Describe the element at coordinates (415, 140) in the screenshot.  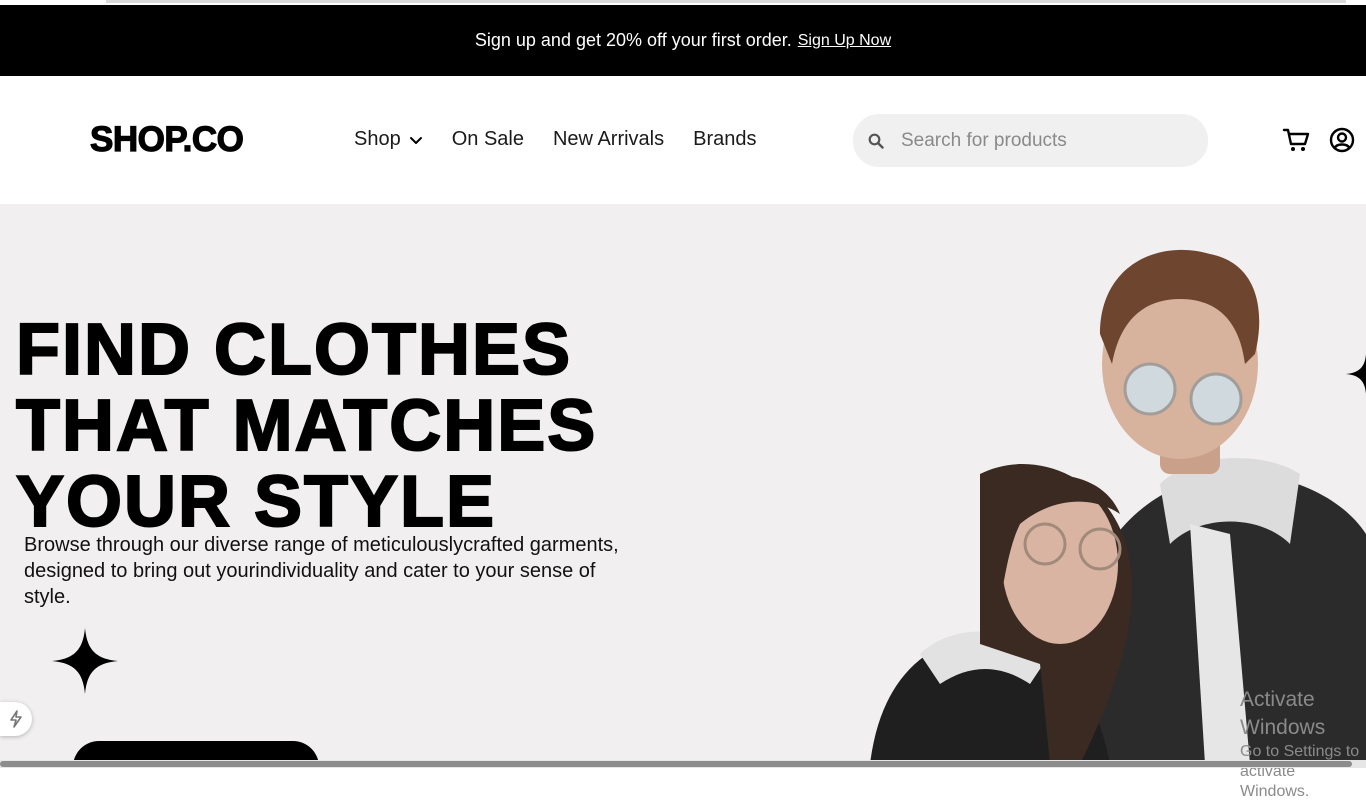
I see `chevron-down-icon` at that location.